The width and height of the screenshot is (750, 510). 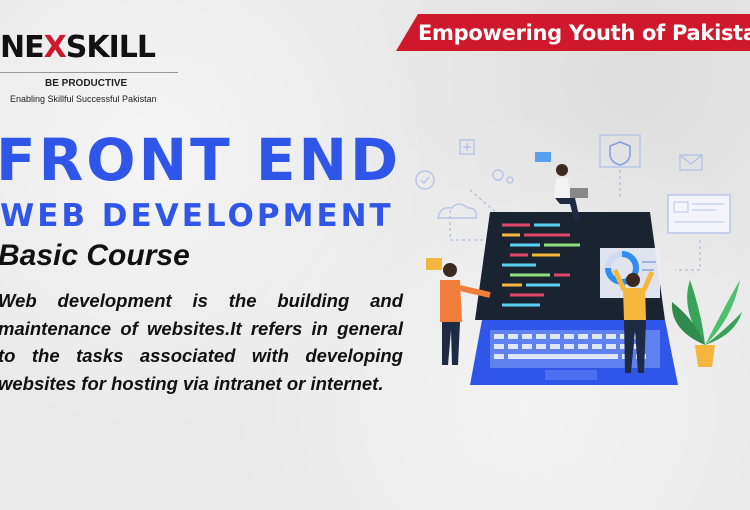 What do you see at coordinates (691, 162) in the screenshot?
I see `mail-icon` at bounding box center [691, 162].